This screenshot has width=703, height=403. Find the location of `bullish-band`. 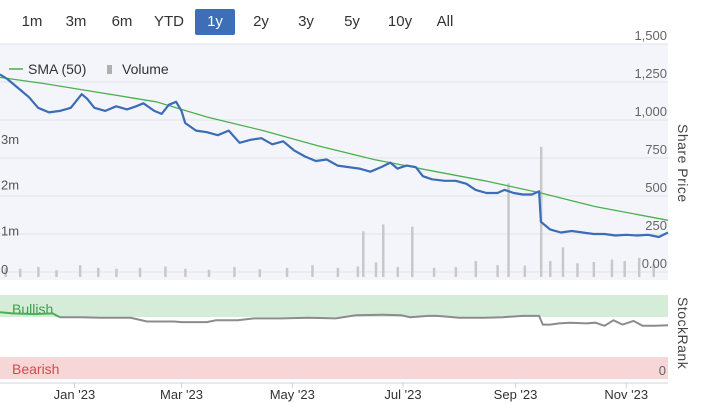

bullish-band is located at coordinates (334, 306).